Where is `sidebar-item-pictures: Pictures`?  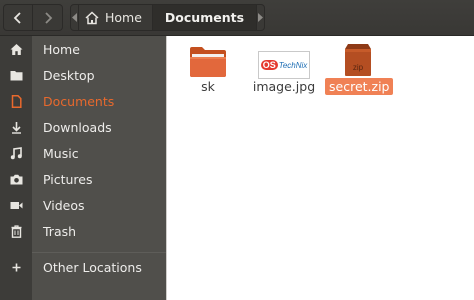 sidebar-item-pictures: Pictures is located at coordinates (83, 179).